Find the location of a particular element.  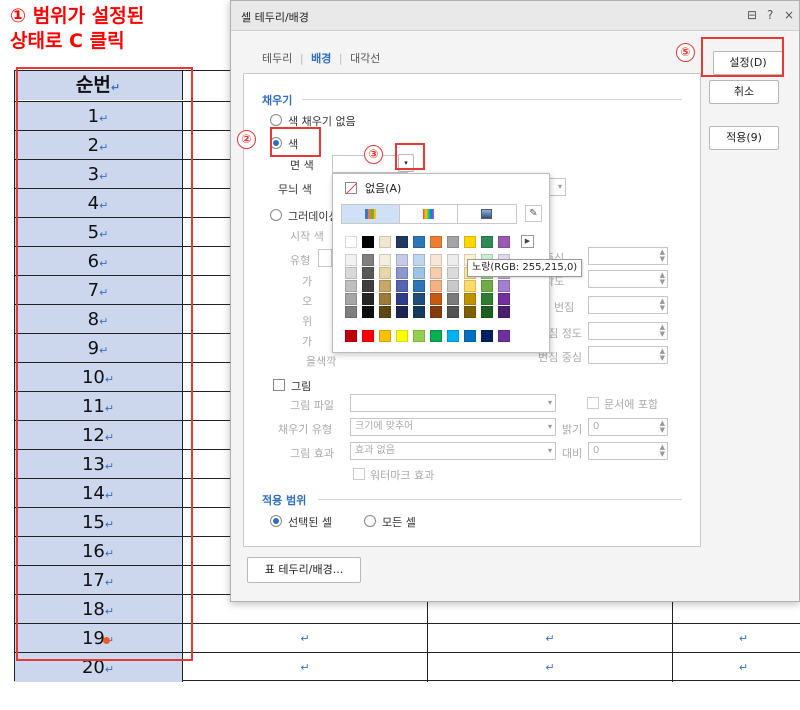

step-degree-spin: ▲ ▼ is located at coordinates (628, 331).